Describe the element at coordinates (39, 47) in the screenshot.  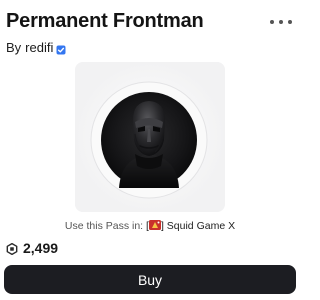
I see `creator-link: redifi` at that location.